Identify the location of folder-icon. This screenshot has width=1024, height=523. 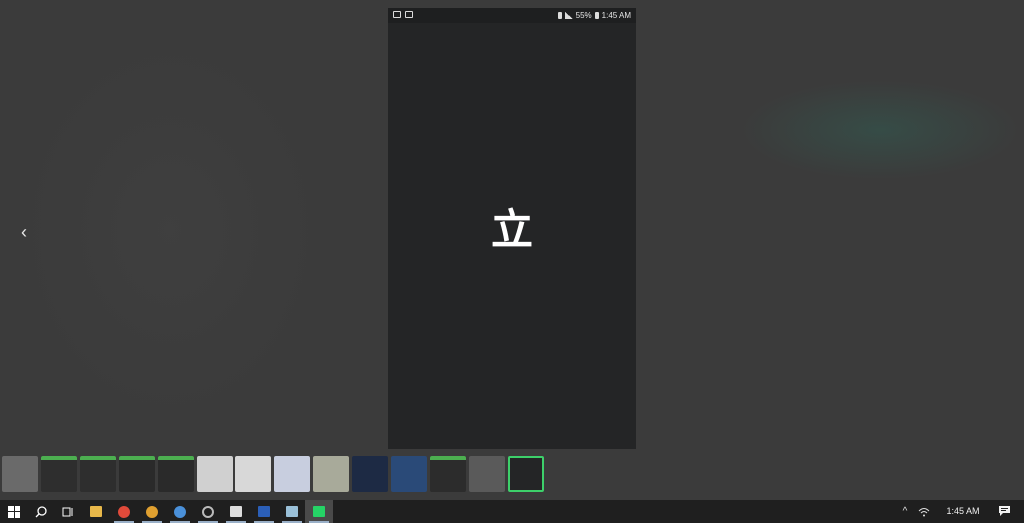
(96, 511).